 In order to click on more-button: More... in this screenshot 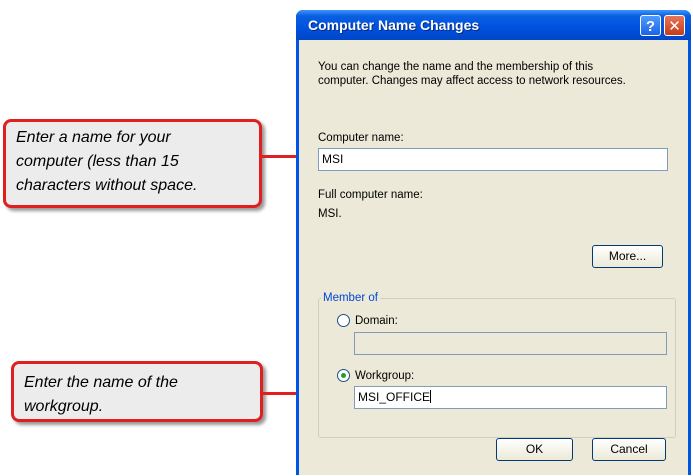, I will do `click(627, 256)`.